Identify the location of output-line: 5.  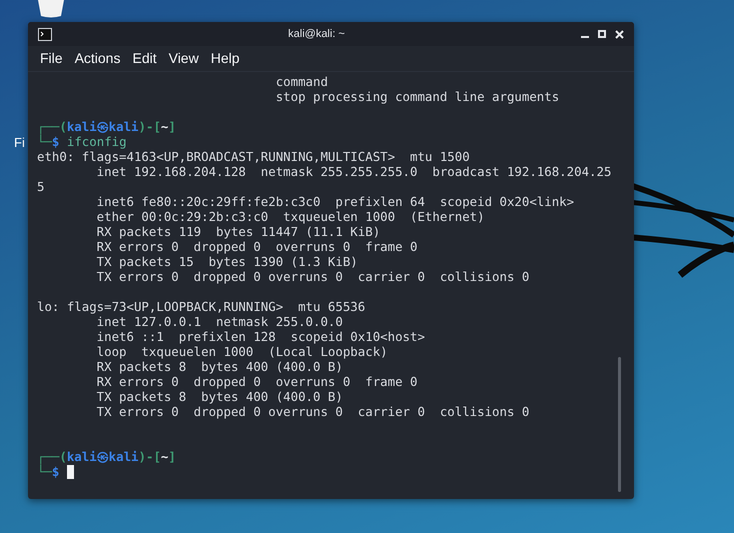
(40, 186).